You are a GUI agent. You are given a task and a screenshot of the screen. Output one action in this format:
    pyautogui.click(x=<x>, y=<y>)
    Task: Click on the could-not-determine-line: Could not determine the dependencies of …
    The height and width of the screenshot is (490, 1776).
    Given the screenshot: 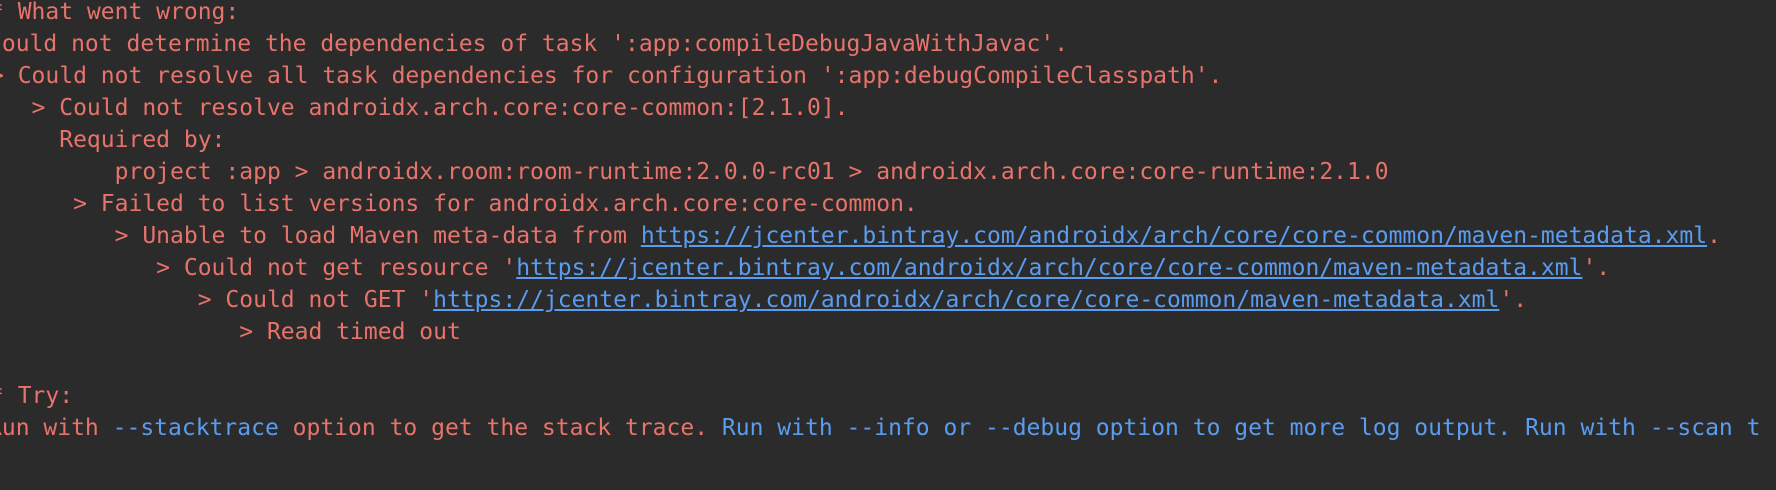 What is the action you would take?
    pyautogui.click(x=534, y=44)
    